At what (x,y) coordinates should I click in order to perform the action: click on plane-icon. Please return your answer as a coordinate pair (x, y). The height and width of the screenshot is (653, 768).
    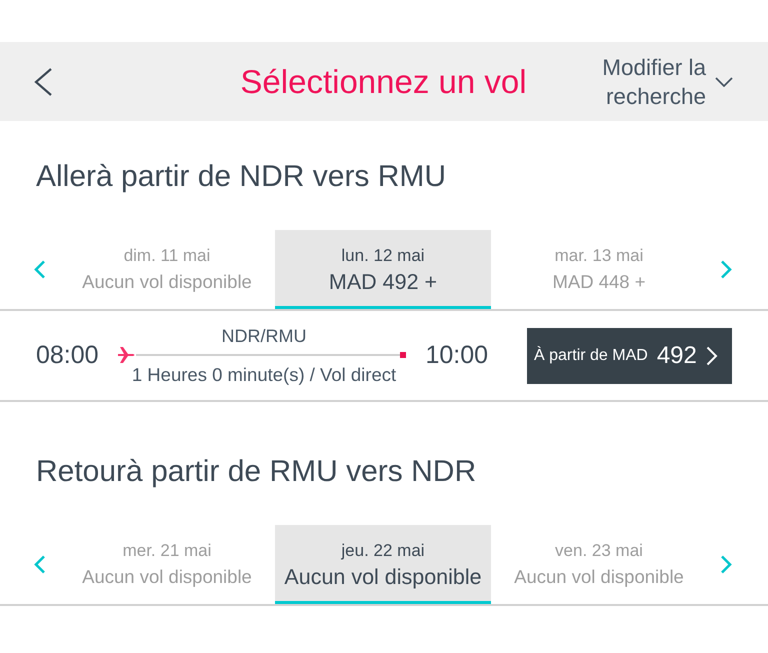
    Looking at the image, I should click on (127, 354).